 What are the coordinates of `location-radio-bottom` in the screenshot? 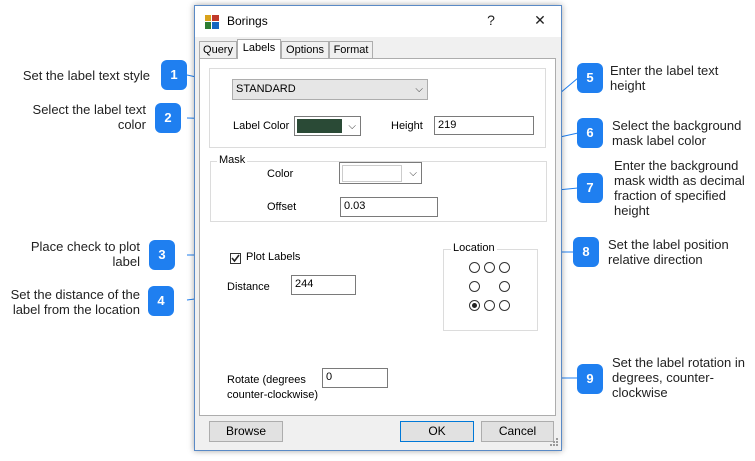 It's located at (489, 305).